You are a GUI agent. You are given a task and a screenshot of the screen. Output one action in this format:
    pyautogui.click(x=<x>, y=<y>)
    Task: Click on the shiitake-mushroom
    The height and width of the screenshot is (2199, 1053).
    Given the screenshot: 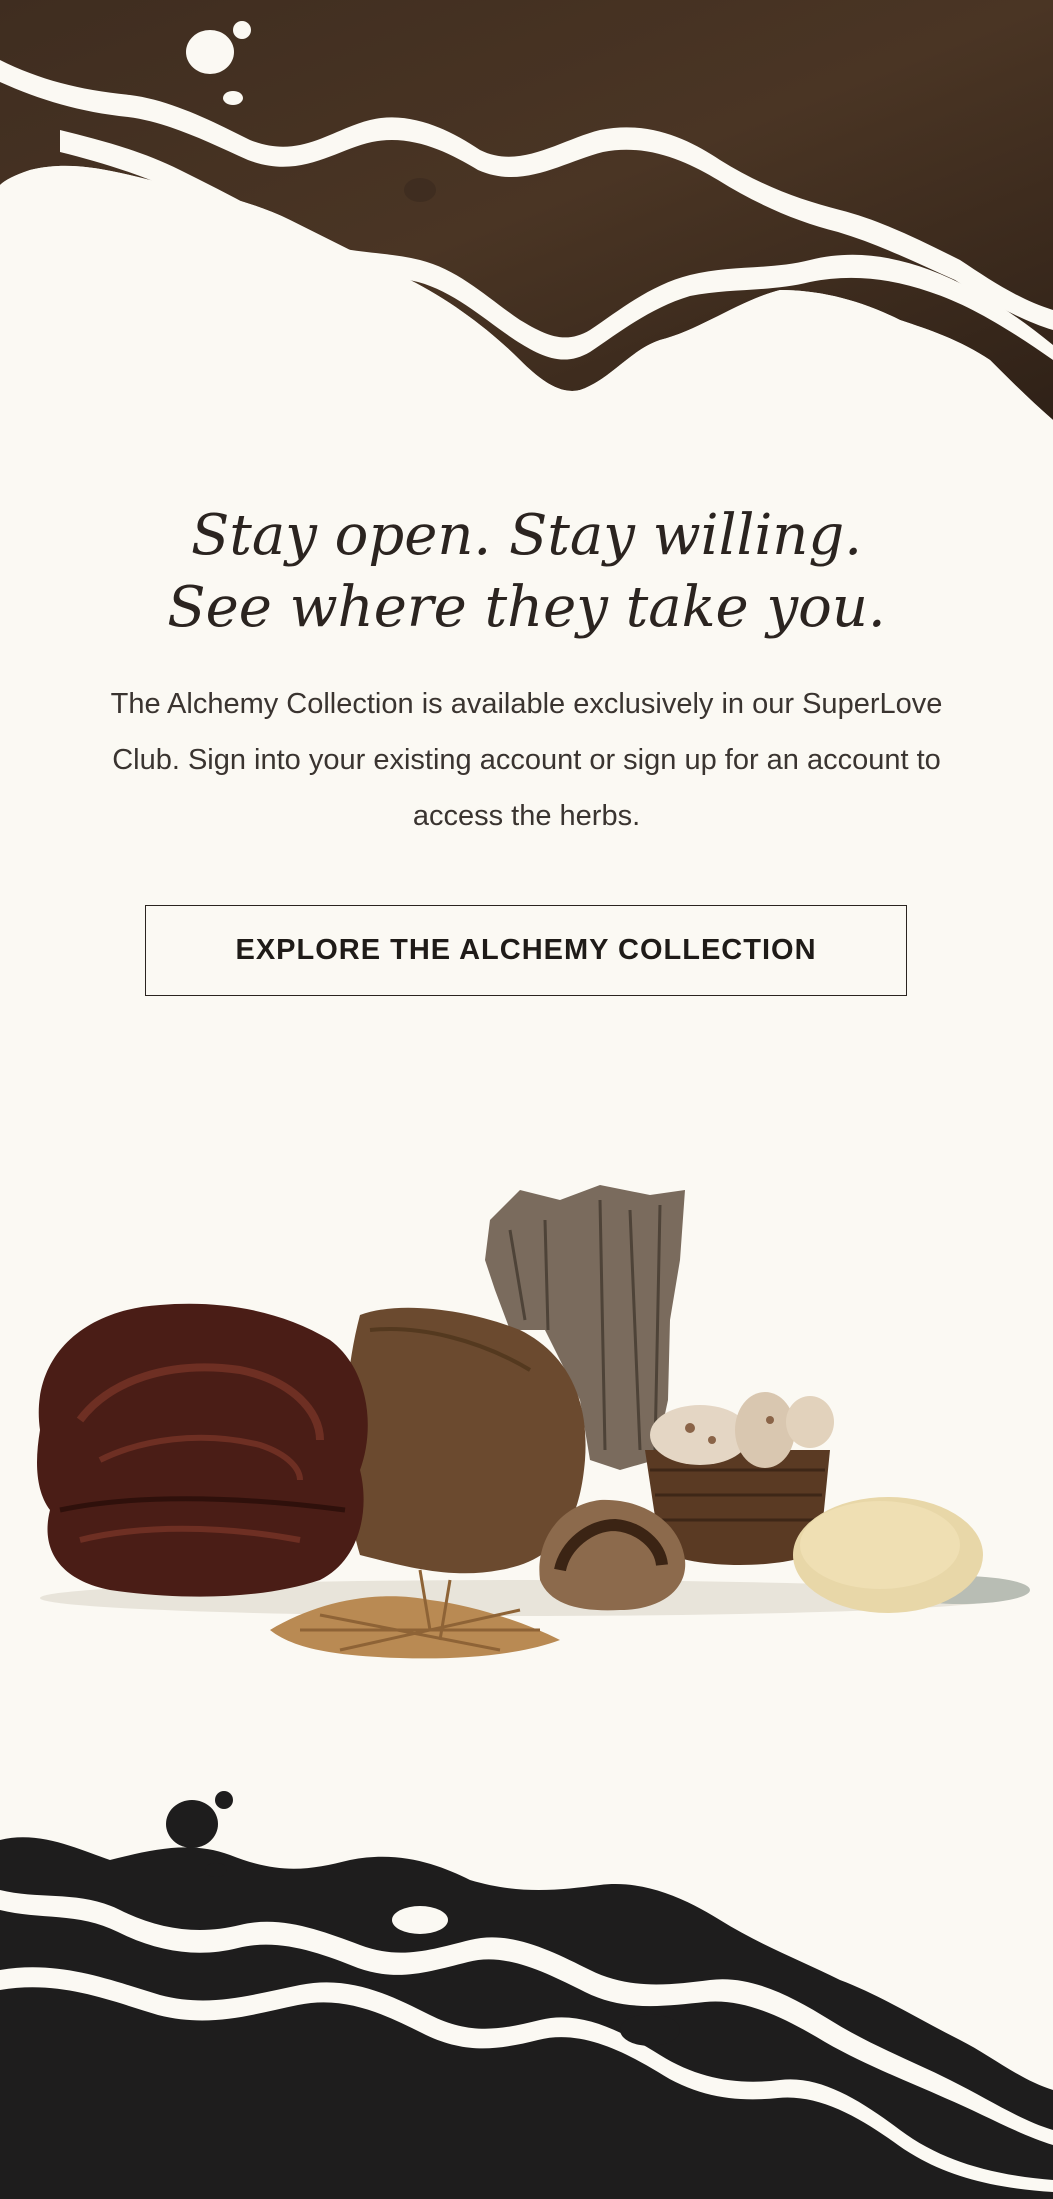 What is the action you would take?
    pyautogui.click(x=700, y=1435)
    